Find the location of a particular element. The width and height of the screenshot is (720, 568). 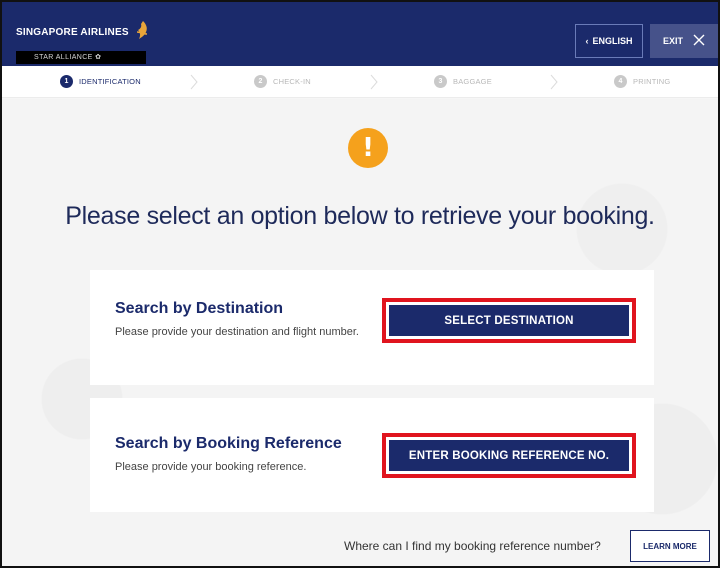

step-printing: 4 PRINTING is located at coordinates (642, 81).